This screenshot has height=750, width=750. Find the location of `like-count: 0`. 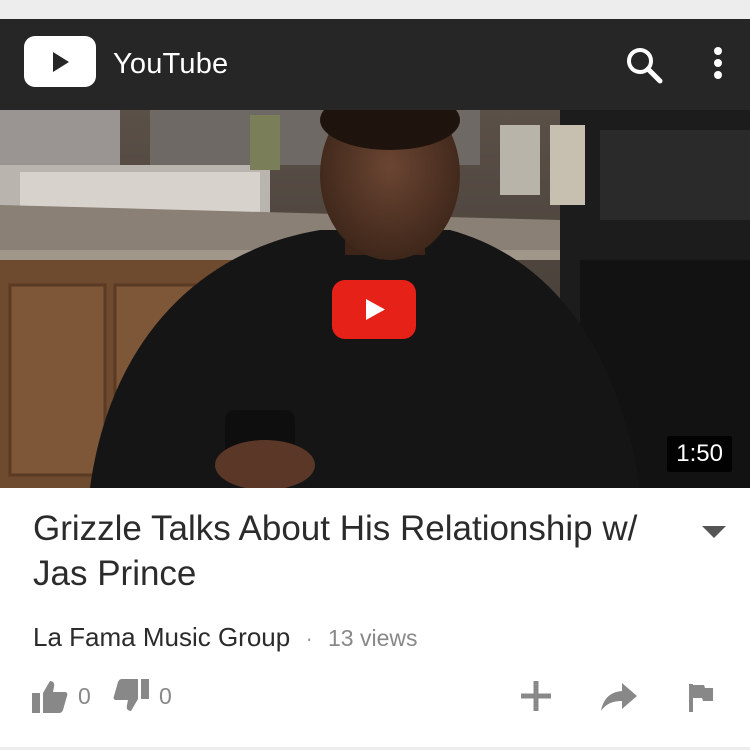

like-count: 0 is located at coordinates (84, 695).